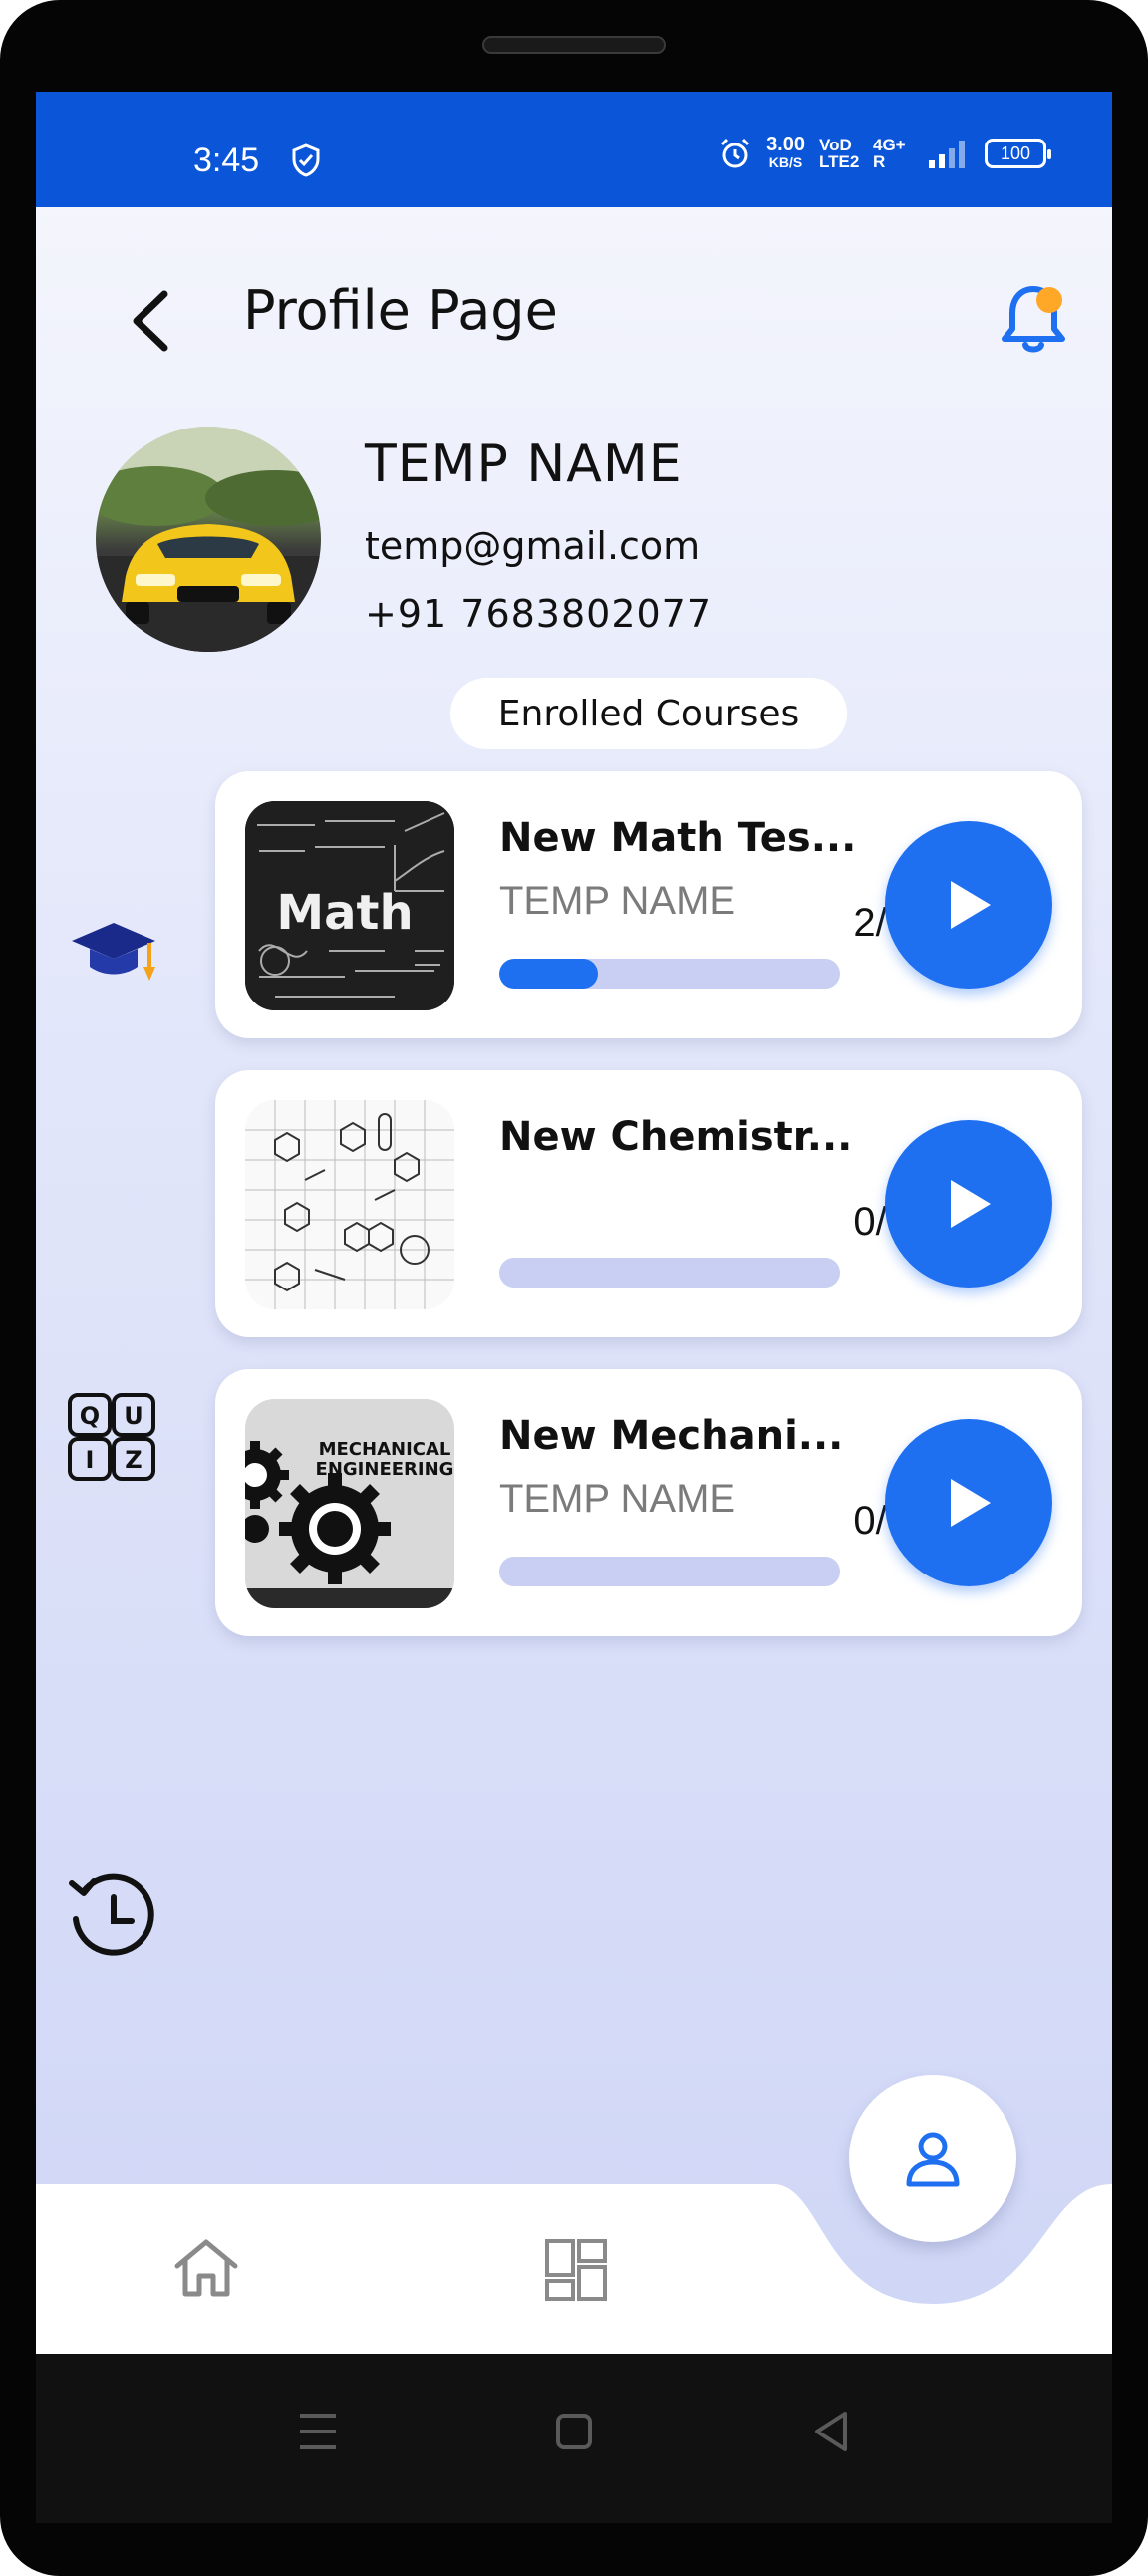 This screenshot has width=1148, height=2576. What do you see at coordinates (889, 153) in the screenshot?
I see `network-type-label: 4G+ R` at bounding box center [889, 153].